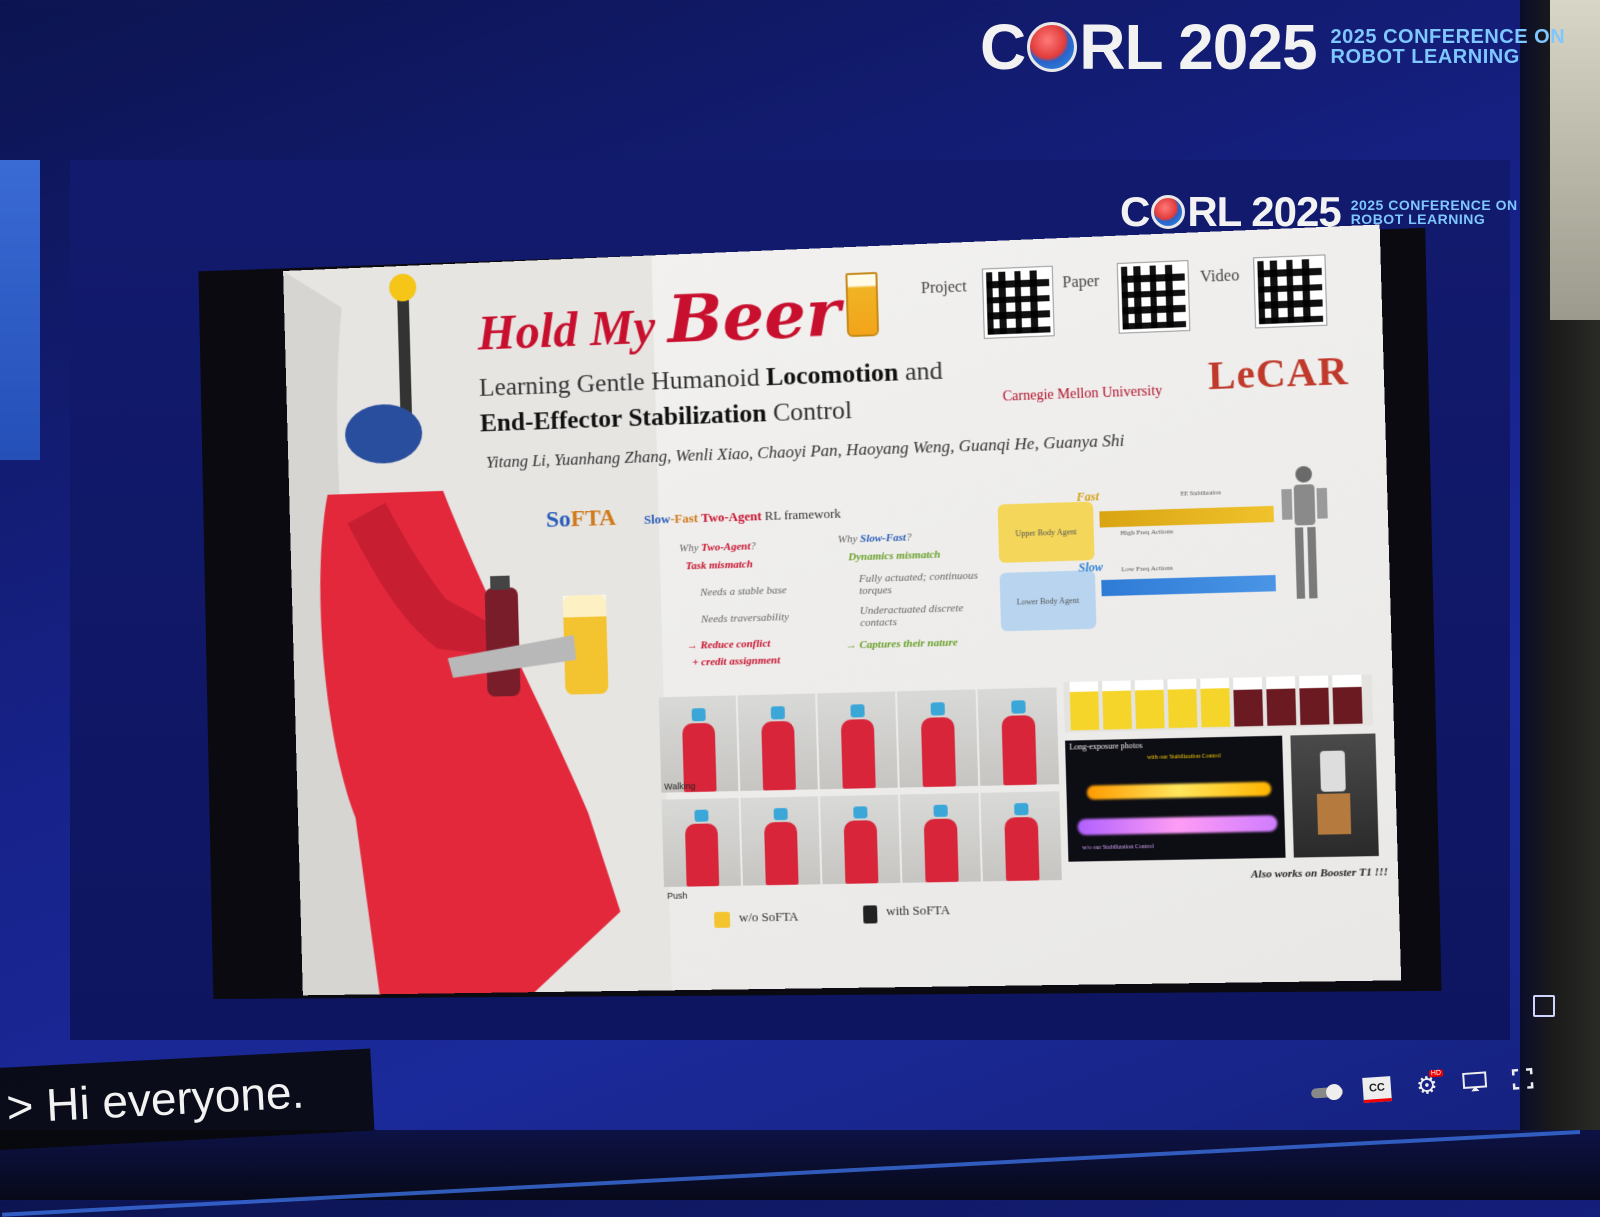  I want to click on beer-glass-icon, so click(862, 304).